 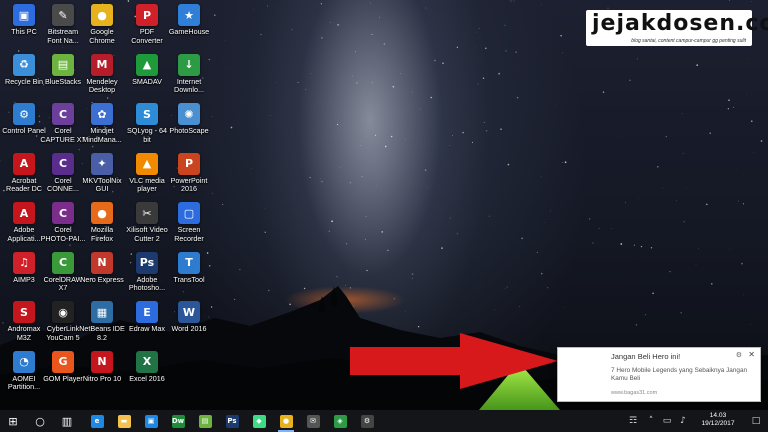 I want to click on desktop-icon: S SQLyog - 64 bit, so click(x=147, y=123).